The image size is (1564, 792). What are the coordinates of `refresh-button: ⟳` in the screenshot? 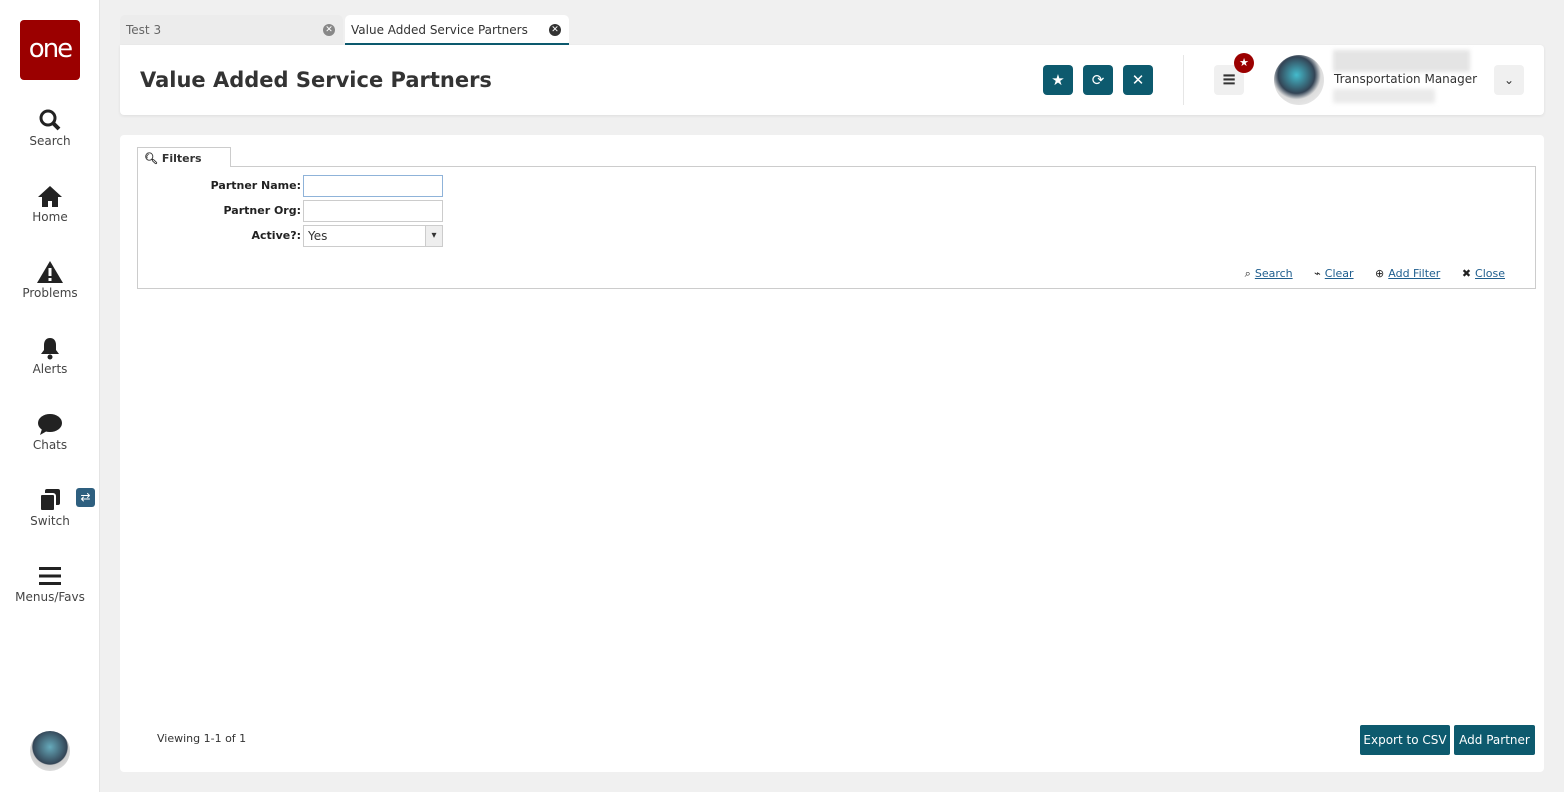 It's located at (1098, 80).